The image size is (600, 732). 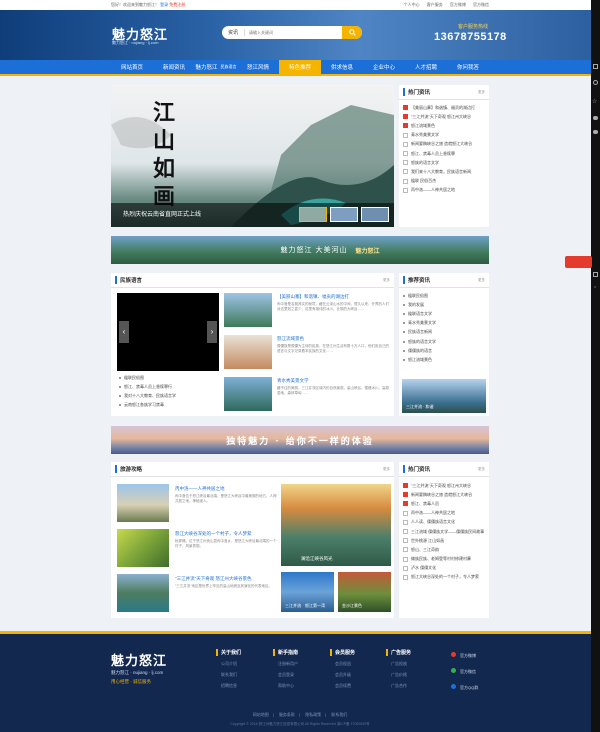 What do you see at coordinates (595, 82) in the screenshot?
I see `user-icon` at bounding box center [595, 82].